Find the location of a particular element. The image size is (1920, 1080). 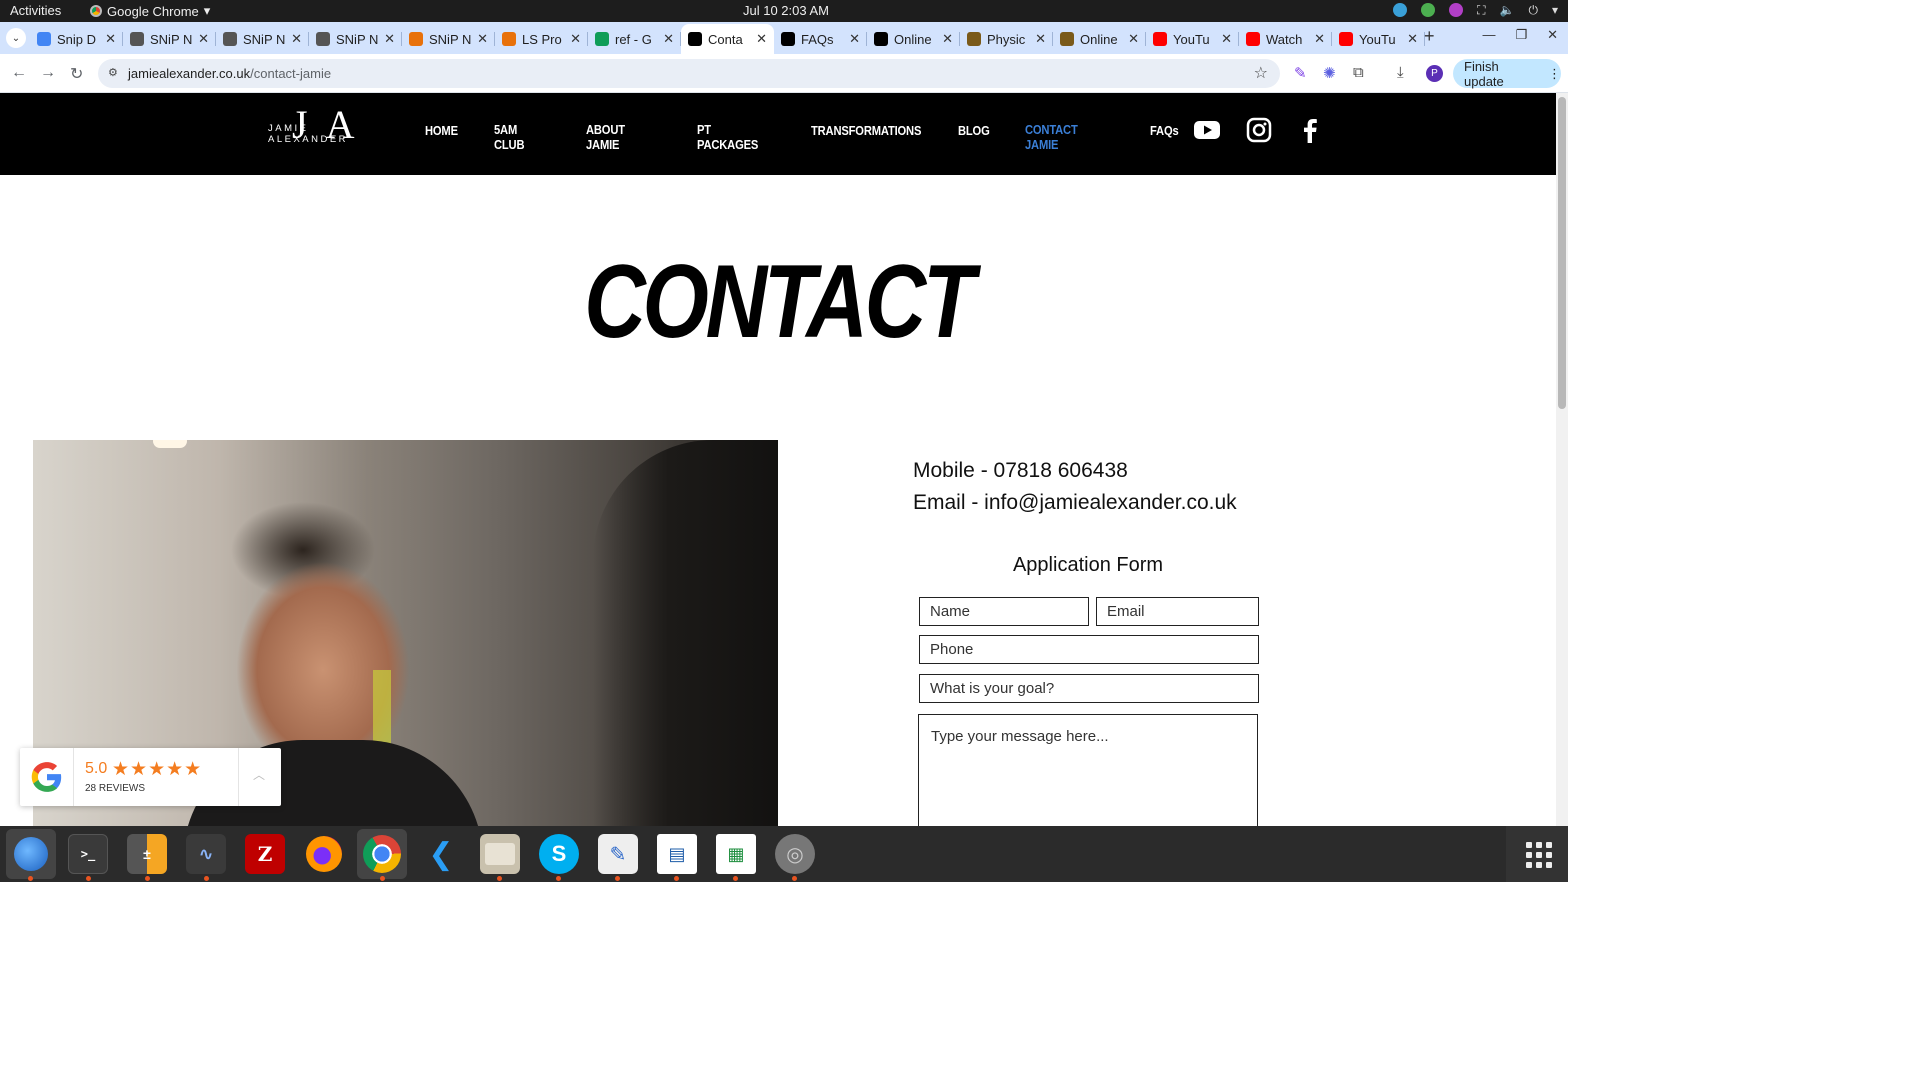

mobile-number: Mobile - 07818 606438 is located at coordinates (1075, 471).